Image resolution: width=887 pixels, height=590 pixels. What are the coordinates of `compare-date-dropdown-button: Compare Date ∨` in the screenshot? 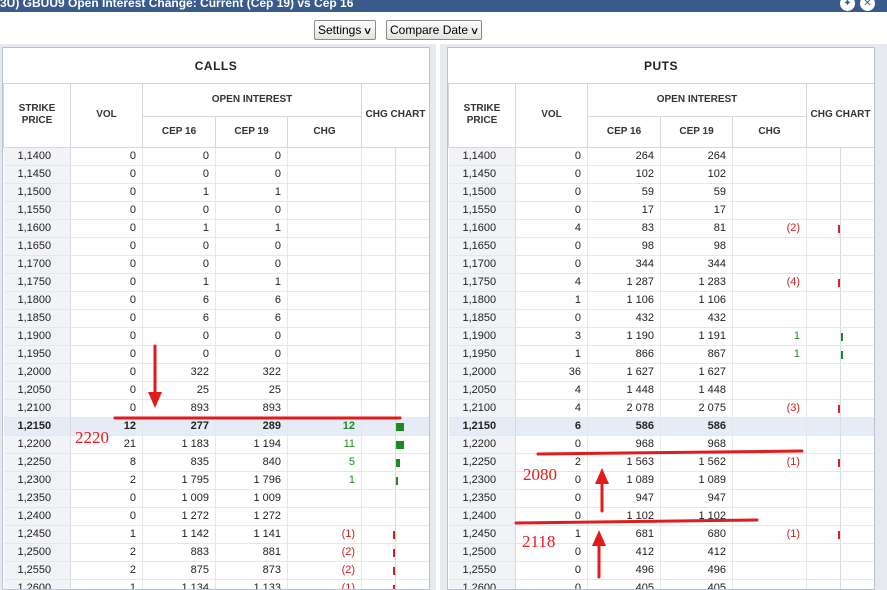 It's located at (434, 30).